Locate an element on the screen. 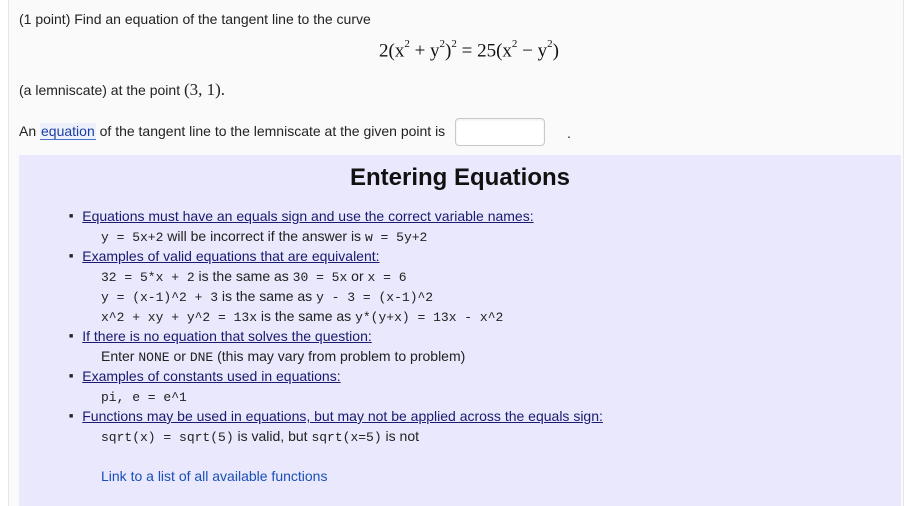  example-text: (this may vary from problem to problem) is located at coordinates (339, 356).